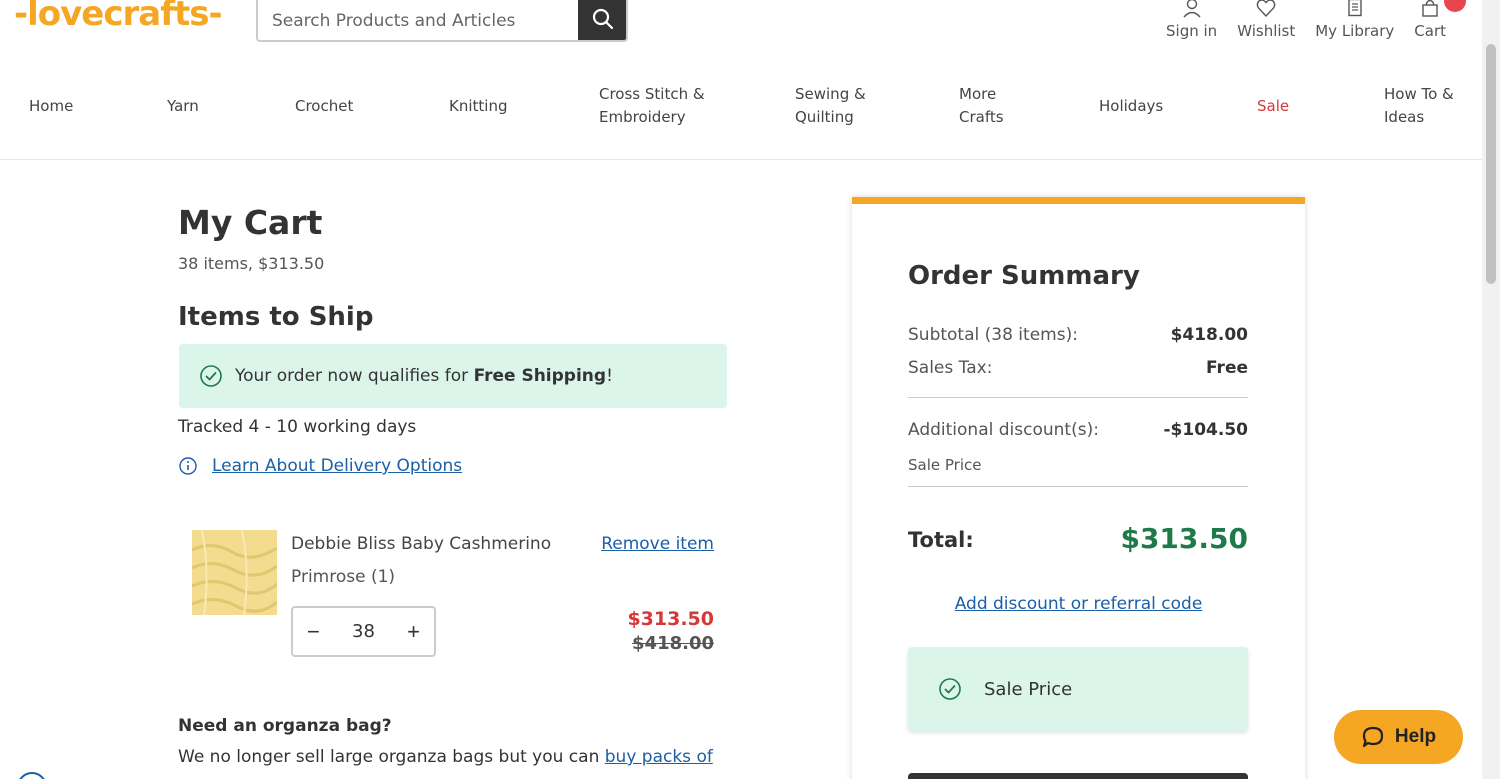  I want to click on quantity-stepper: − 38 +, so click(363, 631).